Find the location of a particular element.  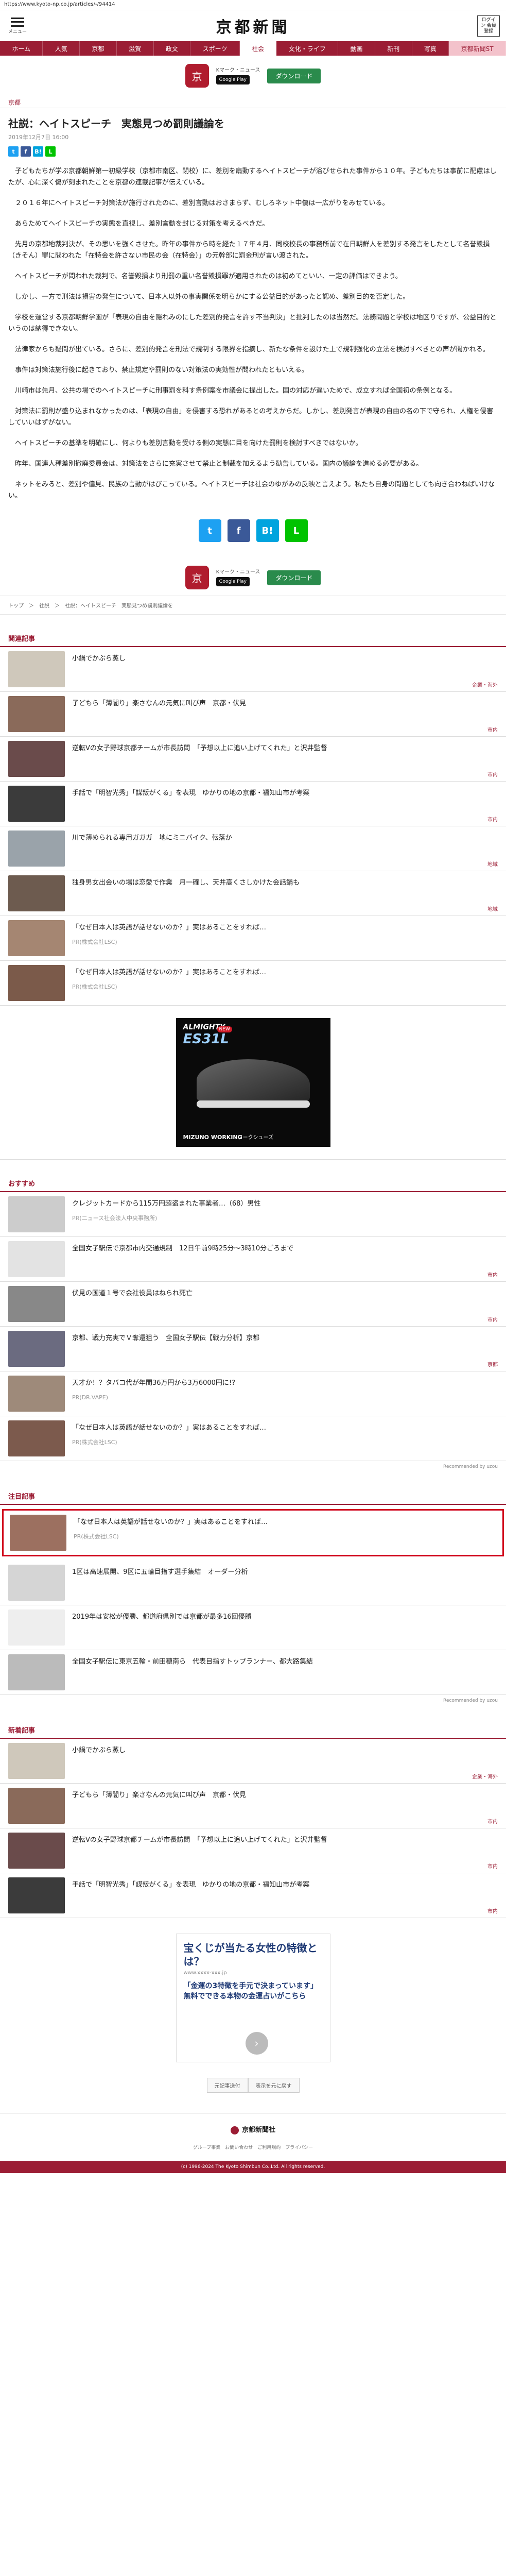

hamburger-icon is located at coordinates (17, 22).